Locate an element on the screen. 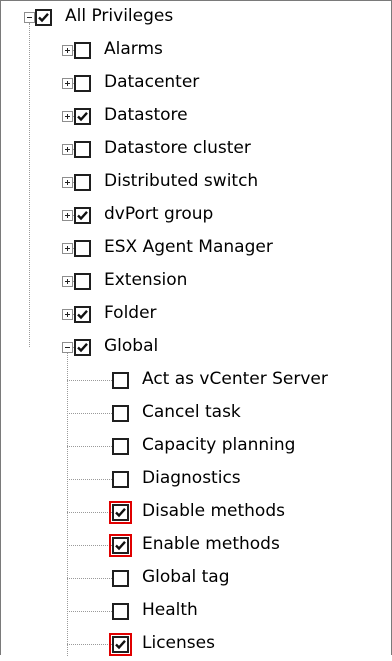 The image size is (392, 661). checkbox-datacenter is located at coordinates (82, 83).